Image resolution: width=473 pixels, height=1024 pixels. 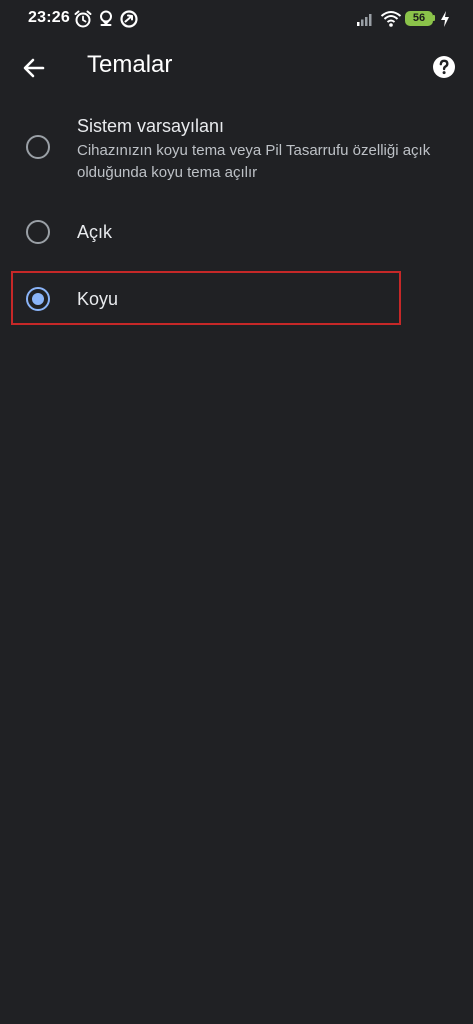 I want to click on arrow-back-icon, so click(x=34, y=68).